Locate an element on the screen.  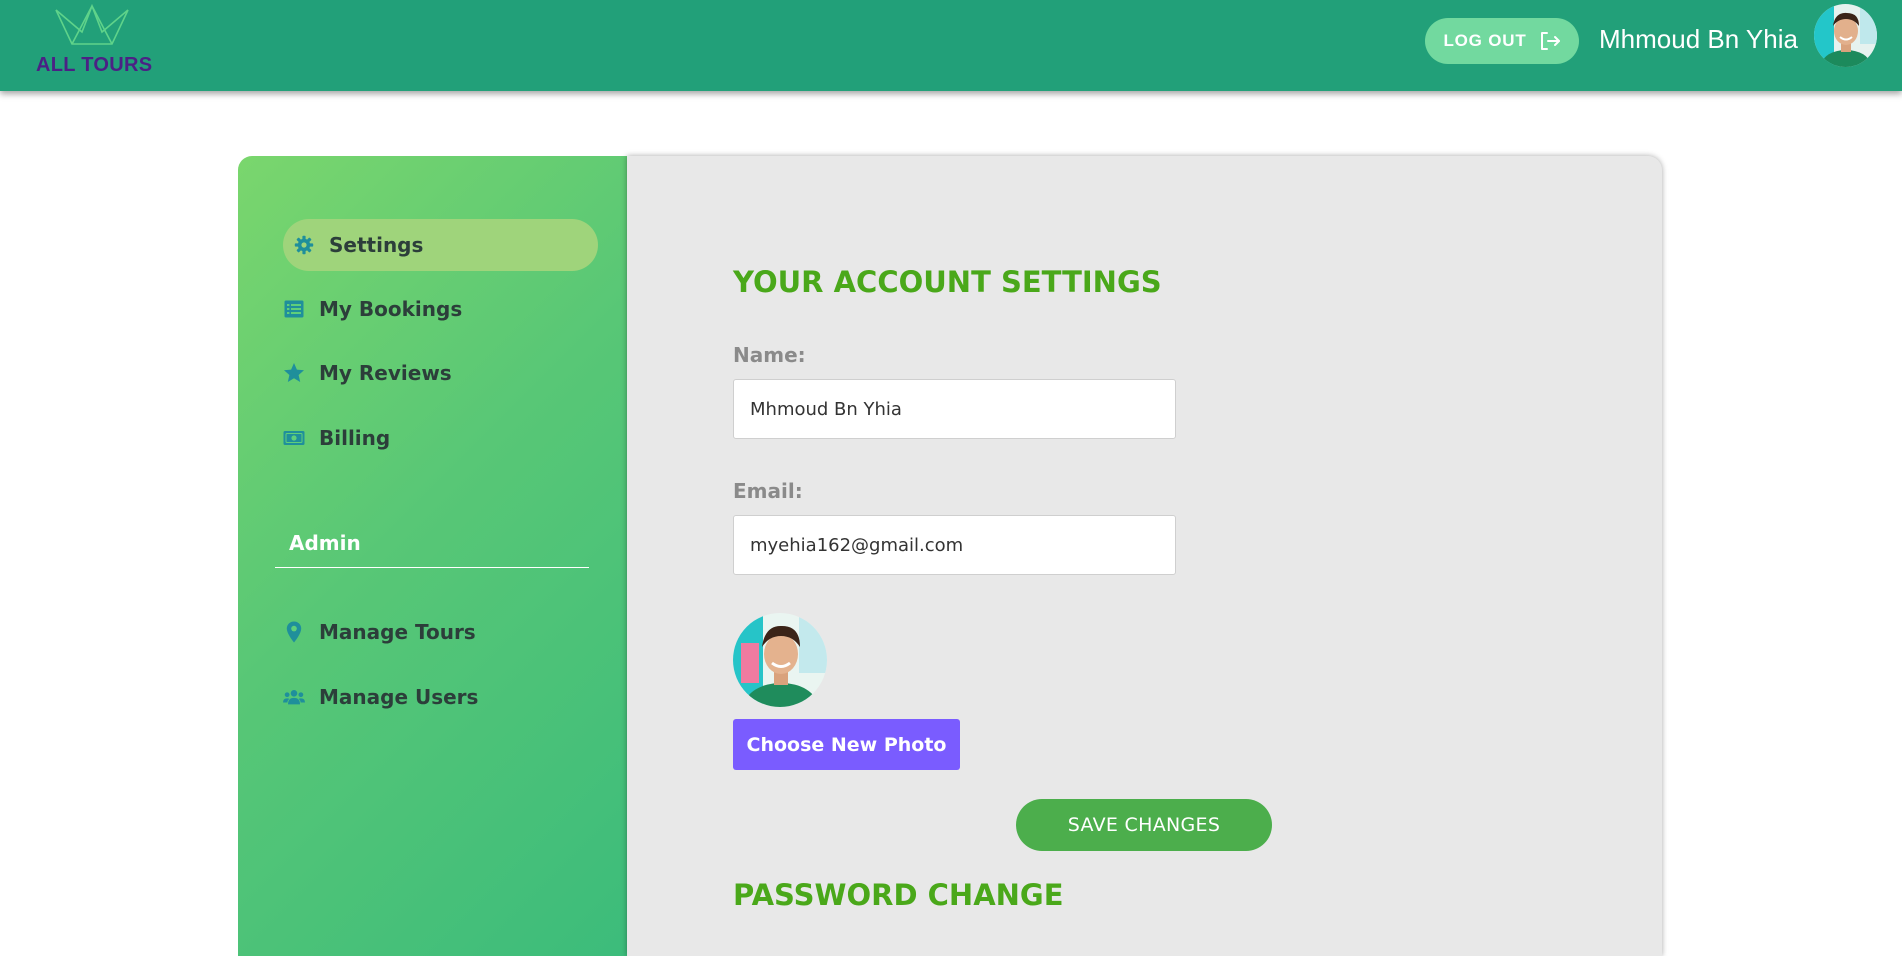
sidebar-item-label: Manage Users is located at coordinates (399, 697).